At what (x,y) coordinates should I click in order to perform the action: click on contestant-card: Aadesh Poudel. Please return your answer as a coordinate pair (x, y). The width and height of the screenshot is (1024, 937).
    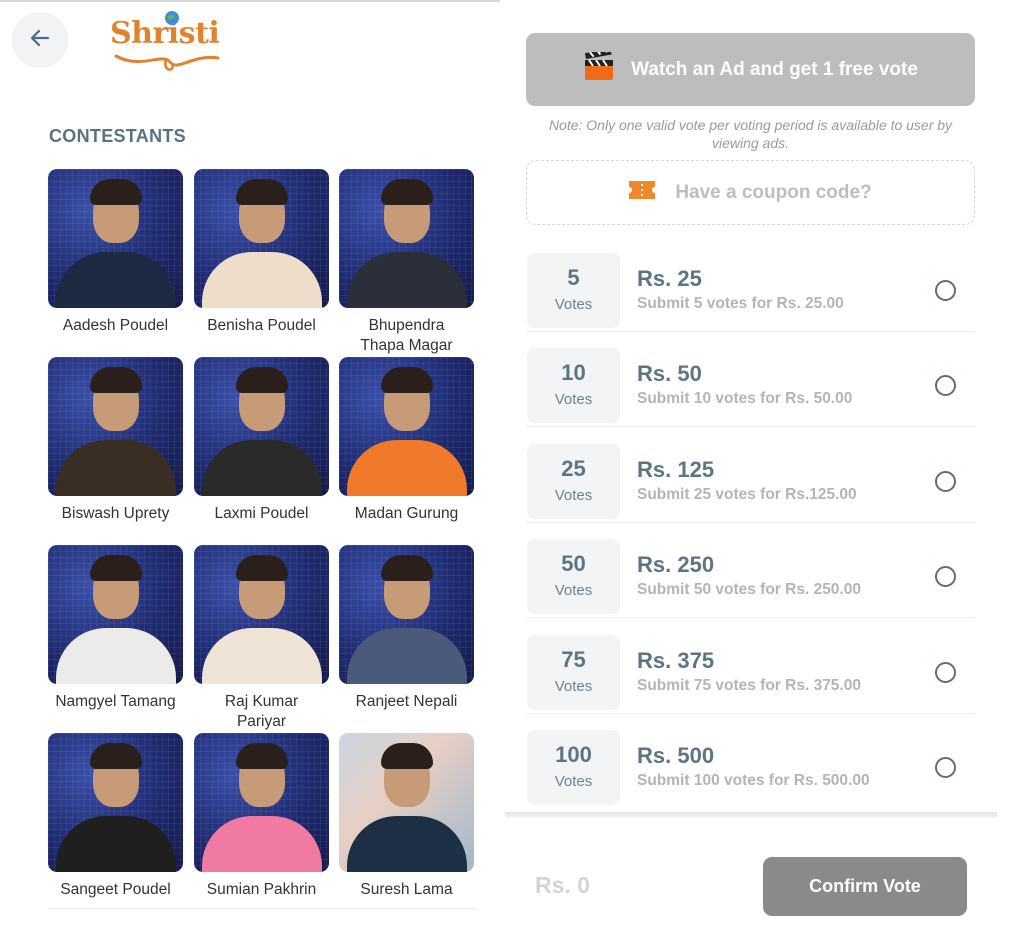
    Looking at the image, I should click on (115, 252).